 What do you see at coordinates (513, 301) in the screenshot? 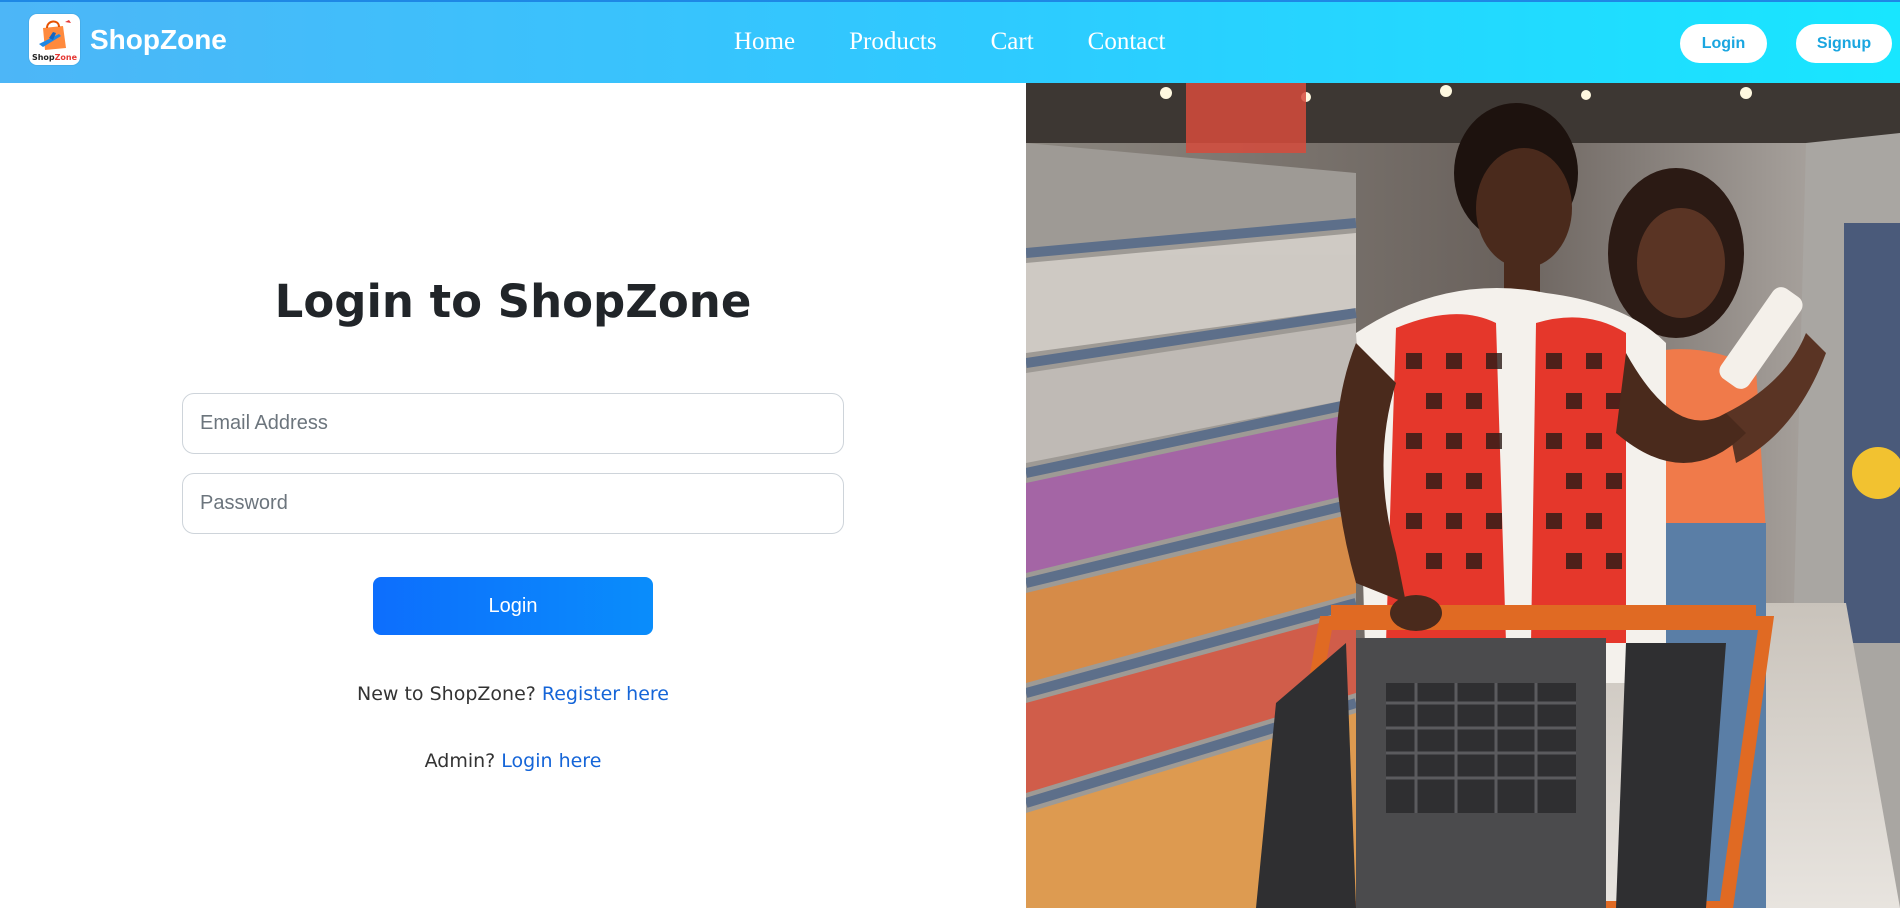
I see `page-title: Login to ShopZone` at bounding box center [513, 301].